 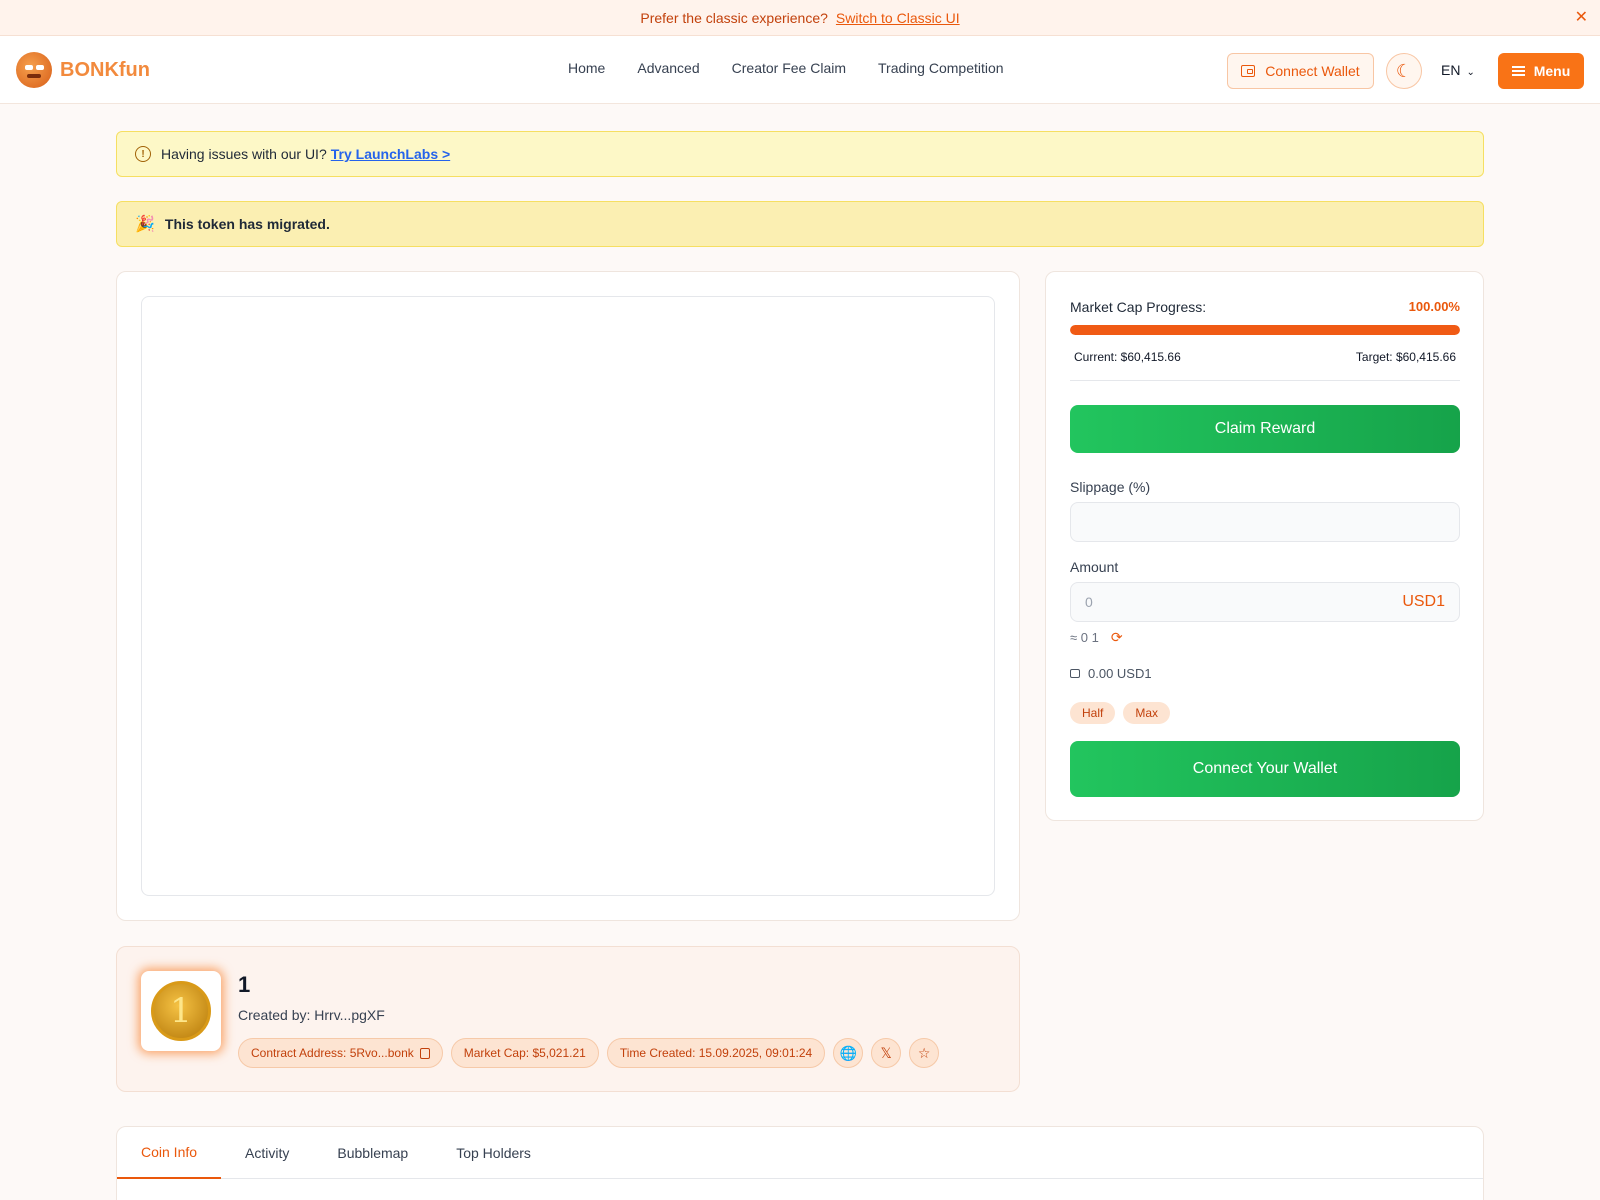 What do you see at coordinates (1265, 307) in the screenshot?
I see `market-cap-progress-row: Market Cap Progress: 100.00%` at bounding box center [1265, 307].